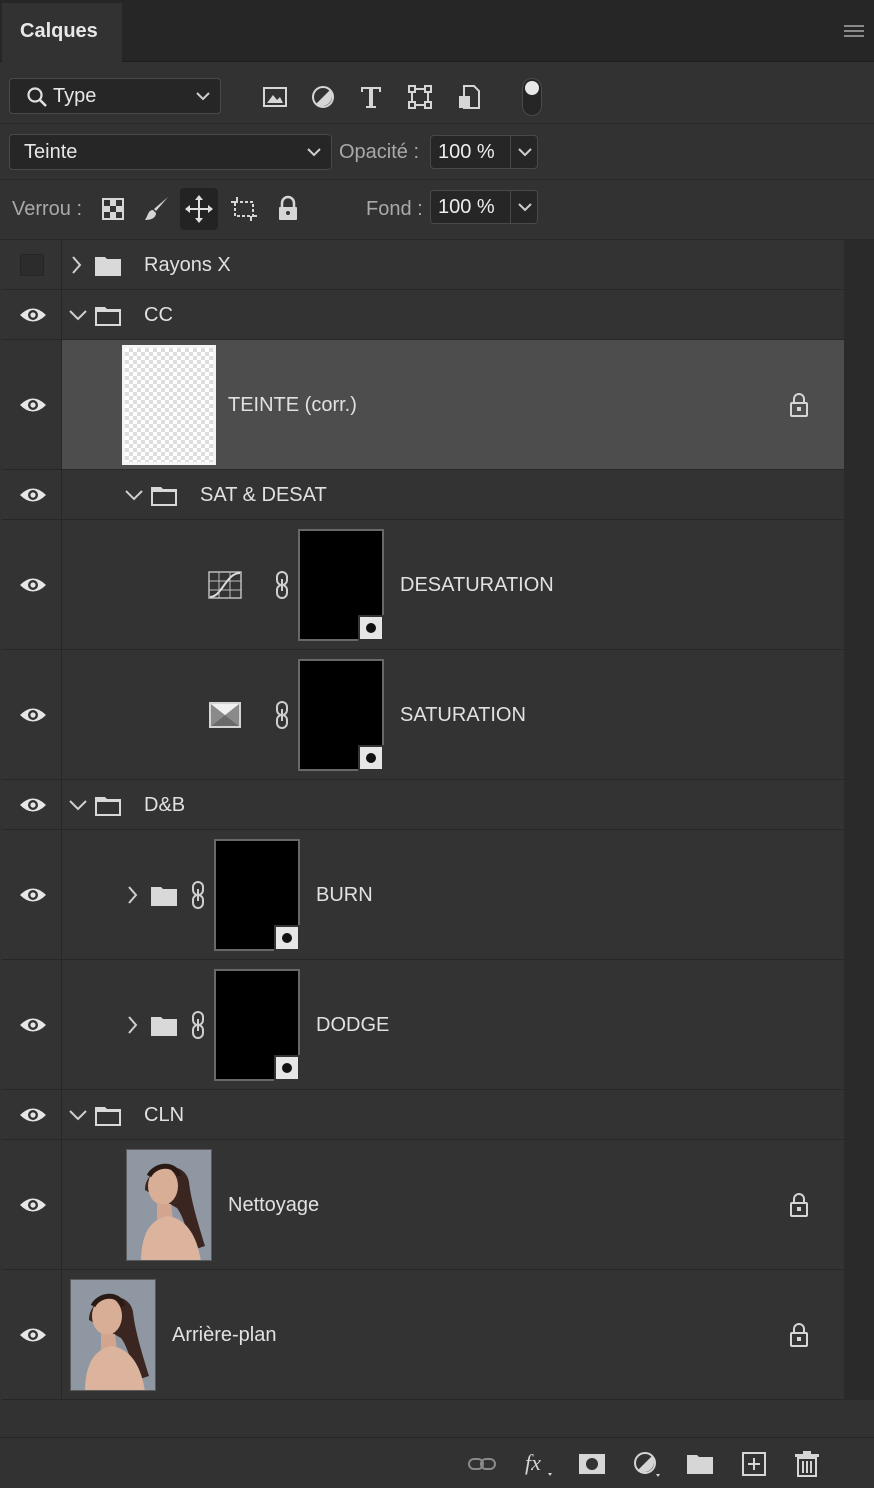 The image size is (874, 1488). What do you see at coordinates (466, 152) in the screenshot?
I see `opacity-value: 100 %` at bounding box center [466, 152].